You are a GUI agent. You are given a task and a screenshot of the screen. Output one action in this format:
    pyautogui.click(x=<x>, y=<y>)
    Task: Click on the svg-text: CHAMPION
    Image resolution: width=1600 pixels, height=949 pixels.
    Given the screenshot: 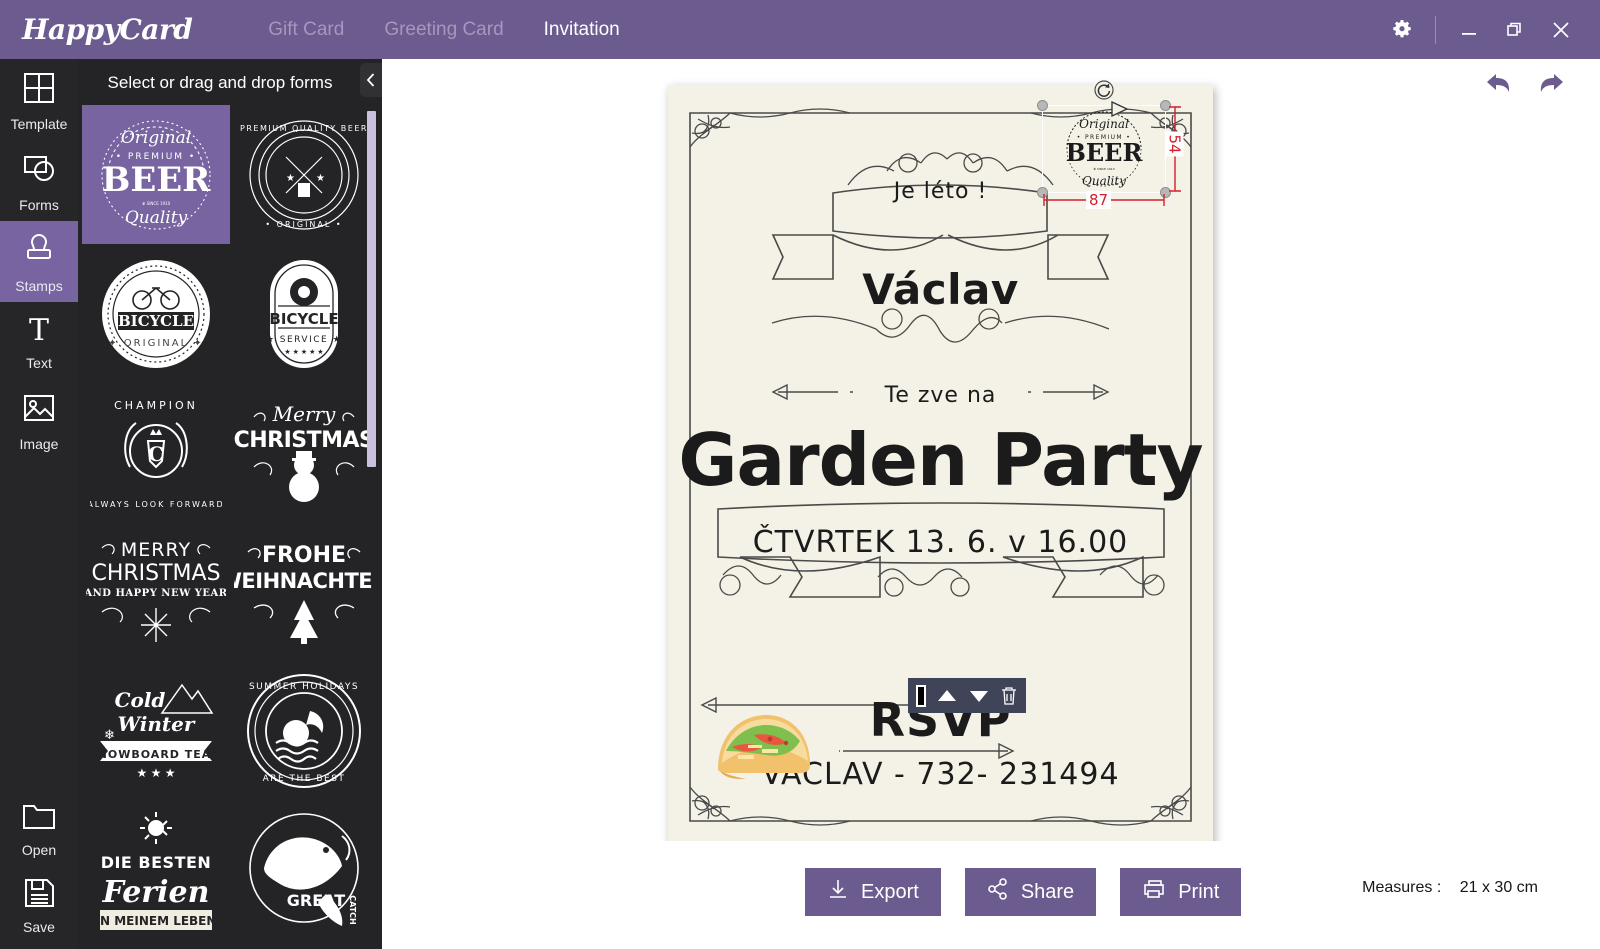 What is the action you would take?
    pyautogui.click(x=156, y=405)
    